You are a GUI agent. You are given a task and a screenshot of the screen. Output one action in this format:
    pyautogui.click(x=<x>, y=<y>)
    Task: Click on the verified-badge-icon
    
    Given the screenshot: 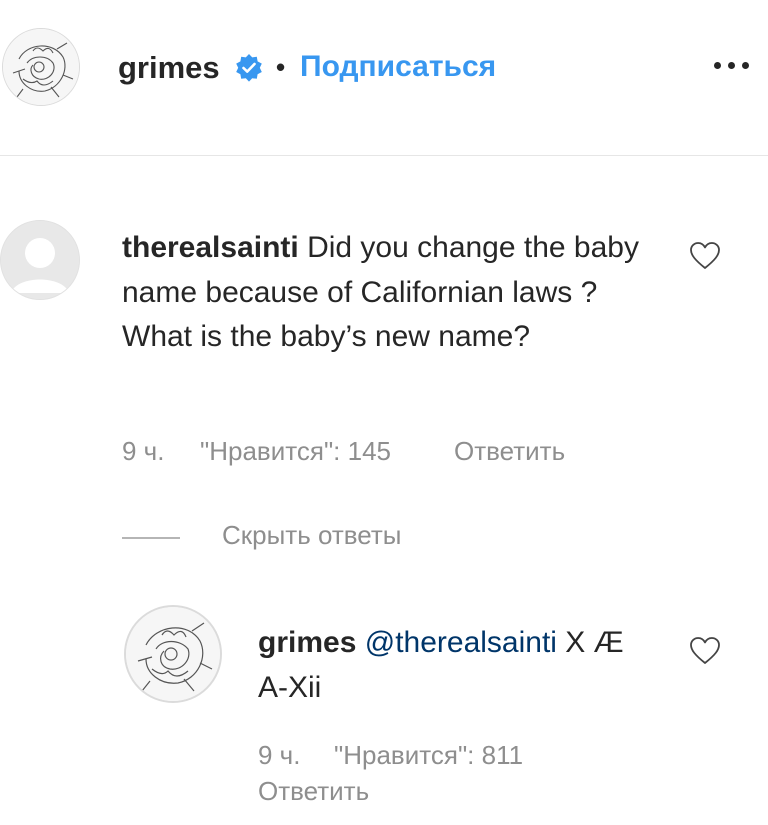 What is the action you would take?
    pyautogui.click(x=249, y=68)
    